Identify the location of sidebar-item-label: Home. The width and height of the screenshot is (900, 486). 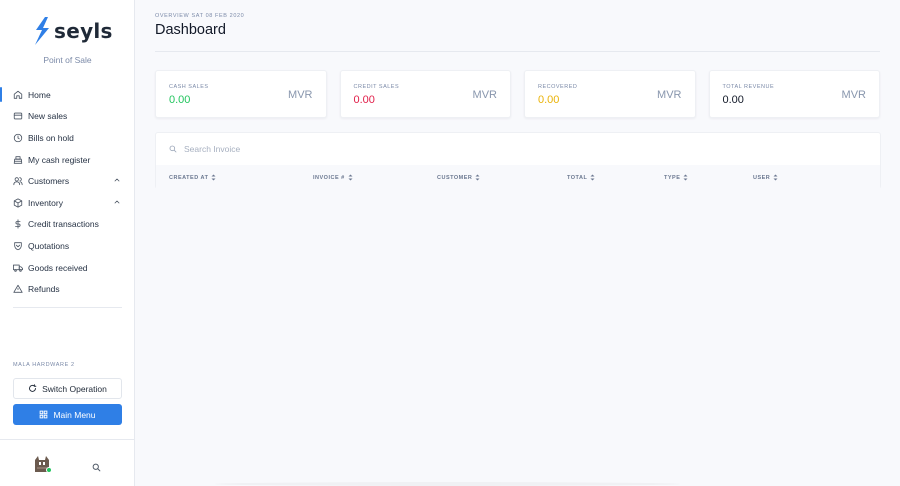
(39, 94).